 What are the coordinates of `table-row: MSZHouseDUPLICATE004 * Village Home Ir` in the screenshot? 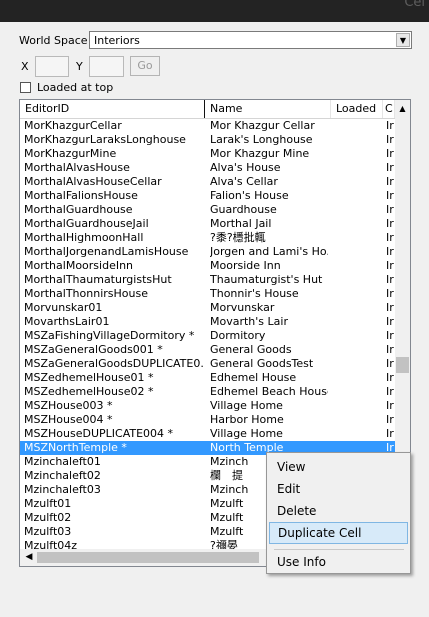 It's located at (207, 434).